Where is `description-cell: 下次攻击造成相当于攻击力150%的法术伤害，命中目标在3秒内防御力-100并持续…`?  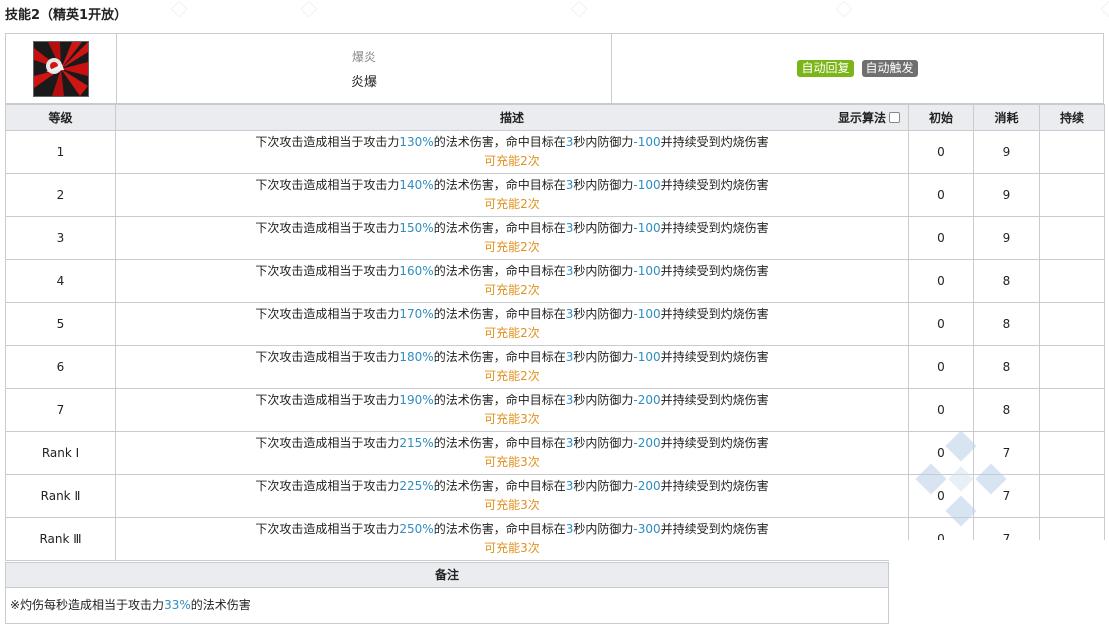 description-cell: 下次攻击造成相当于攻击力150%的法术伤害，命中目标在3秒内防御力-100并持续… is located at coordinates (512, 238).